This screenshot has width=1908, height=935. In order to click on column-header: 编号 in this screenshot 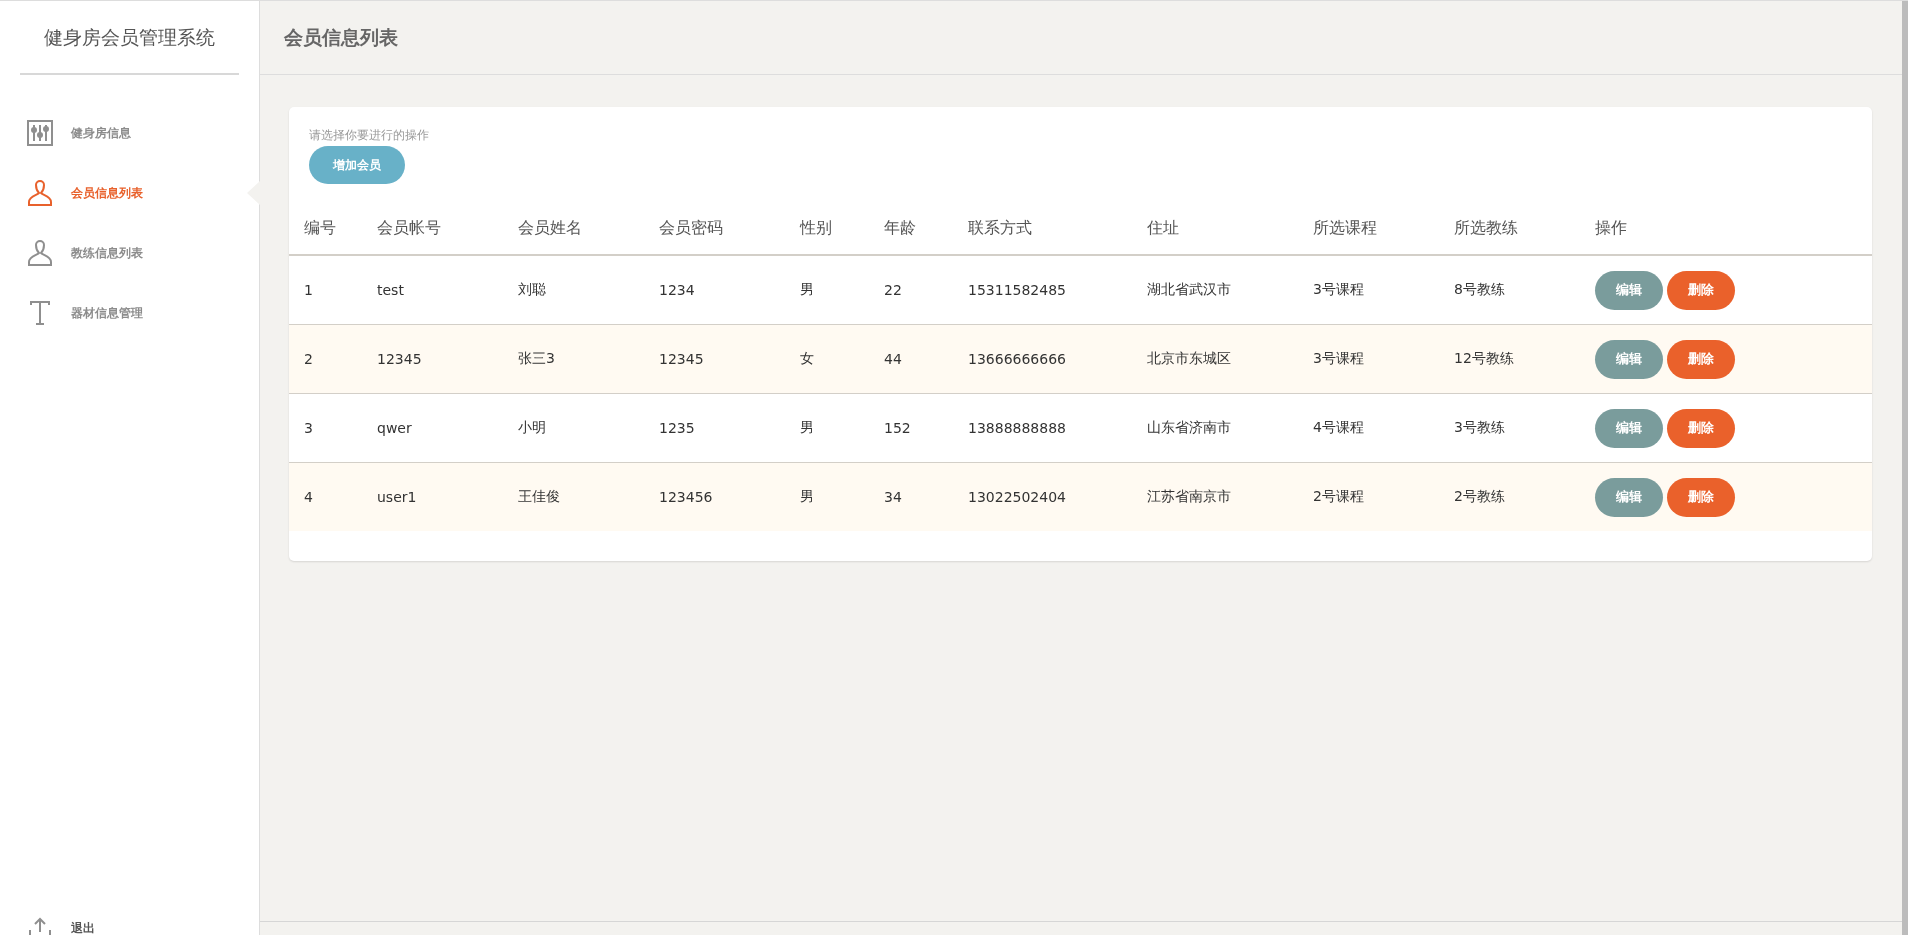, I will do `click(333, 228)`.